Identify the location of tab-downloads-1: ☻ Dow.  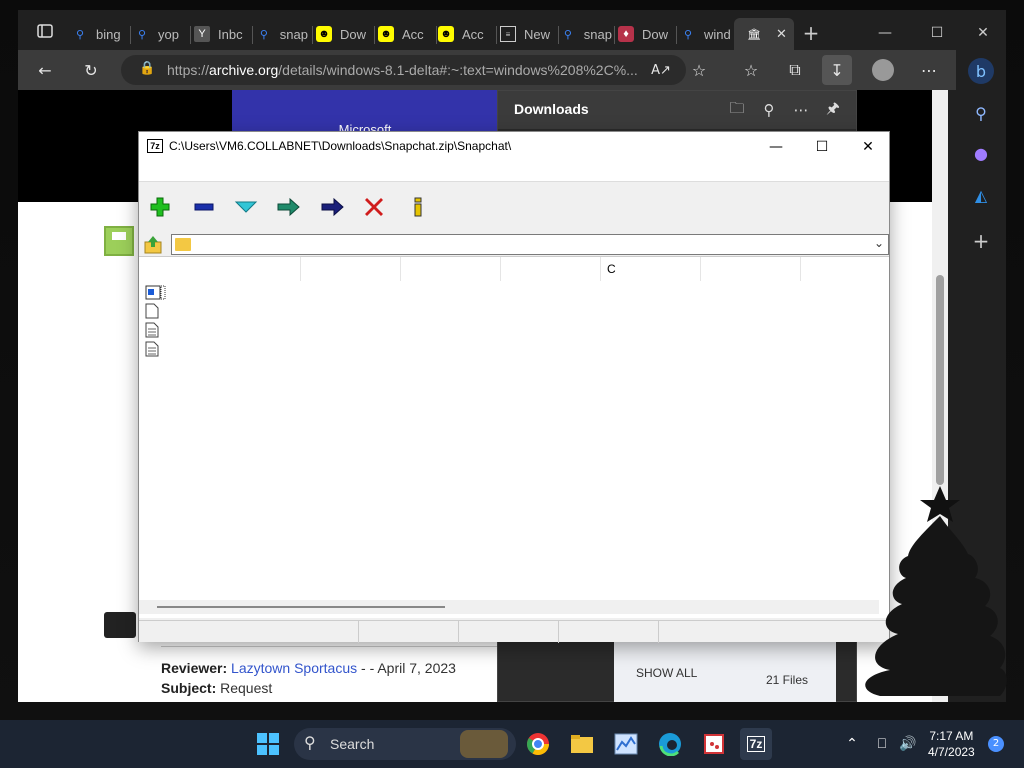
(344, 34).